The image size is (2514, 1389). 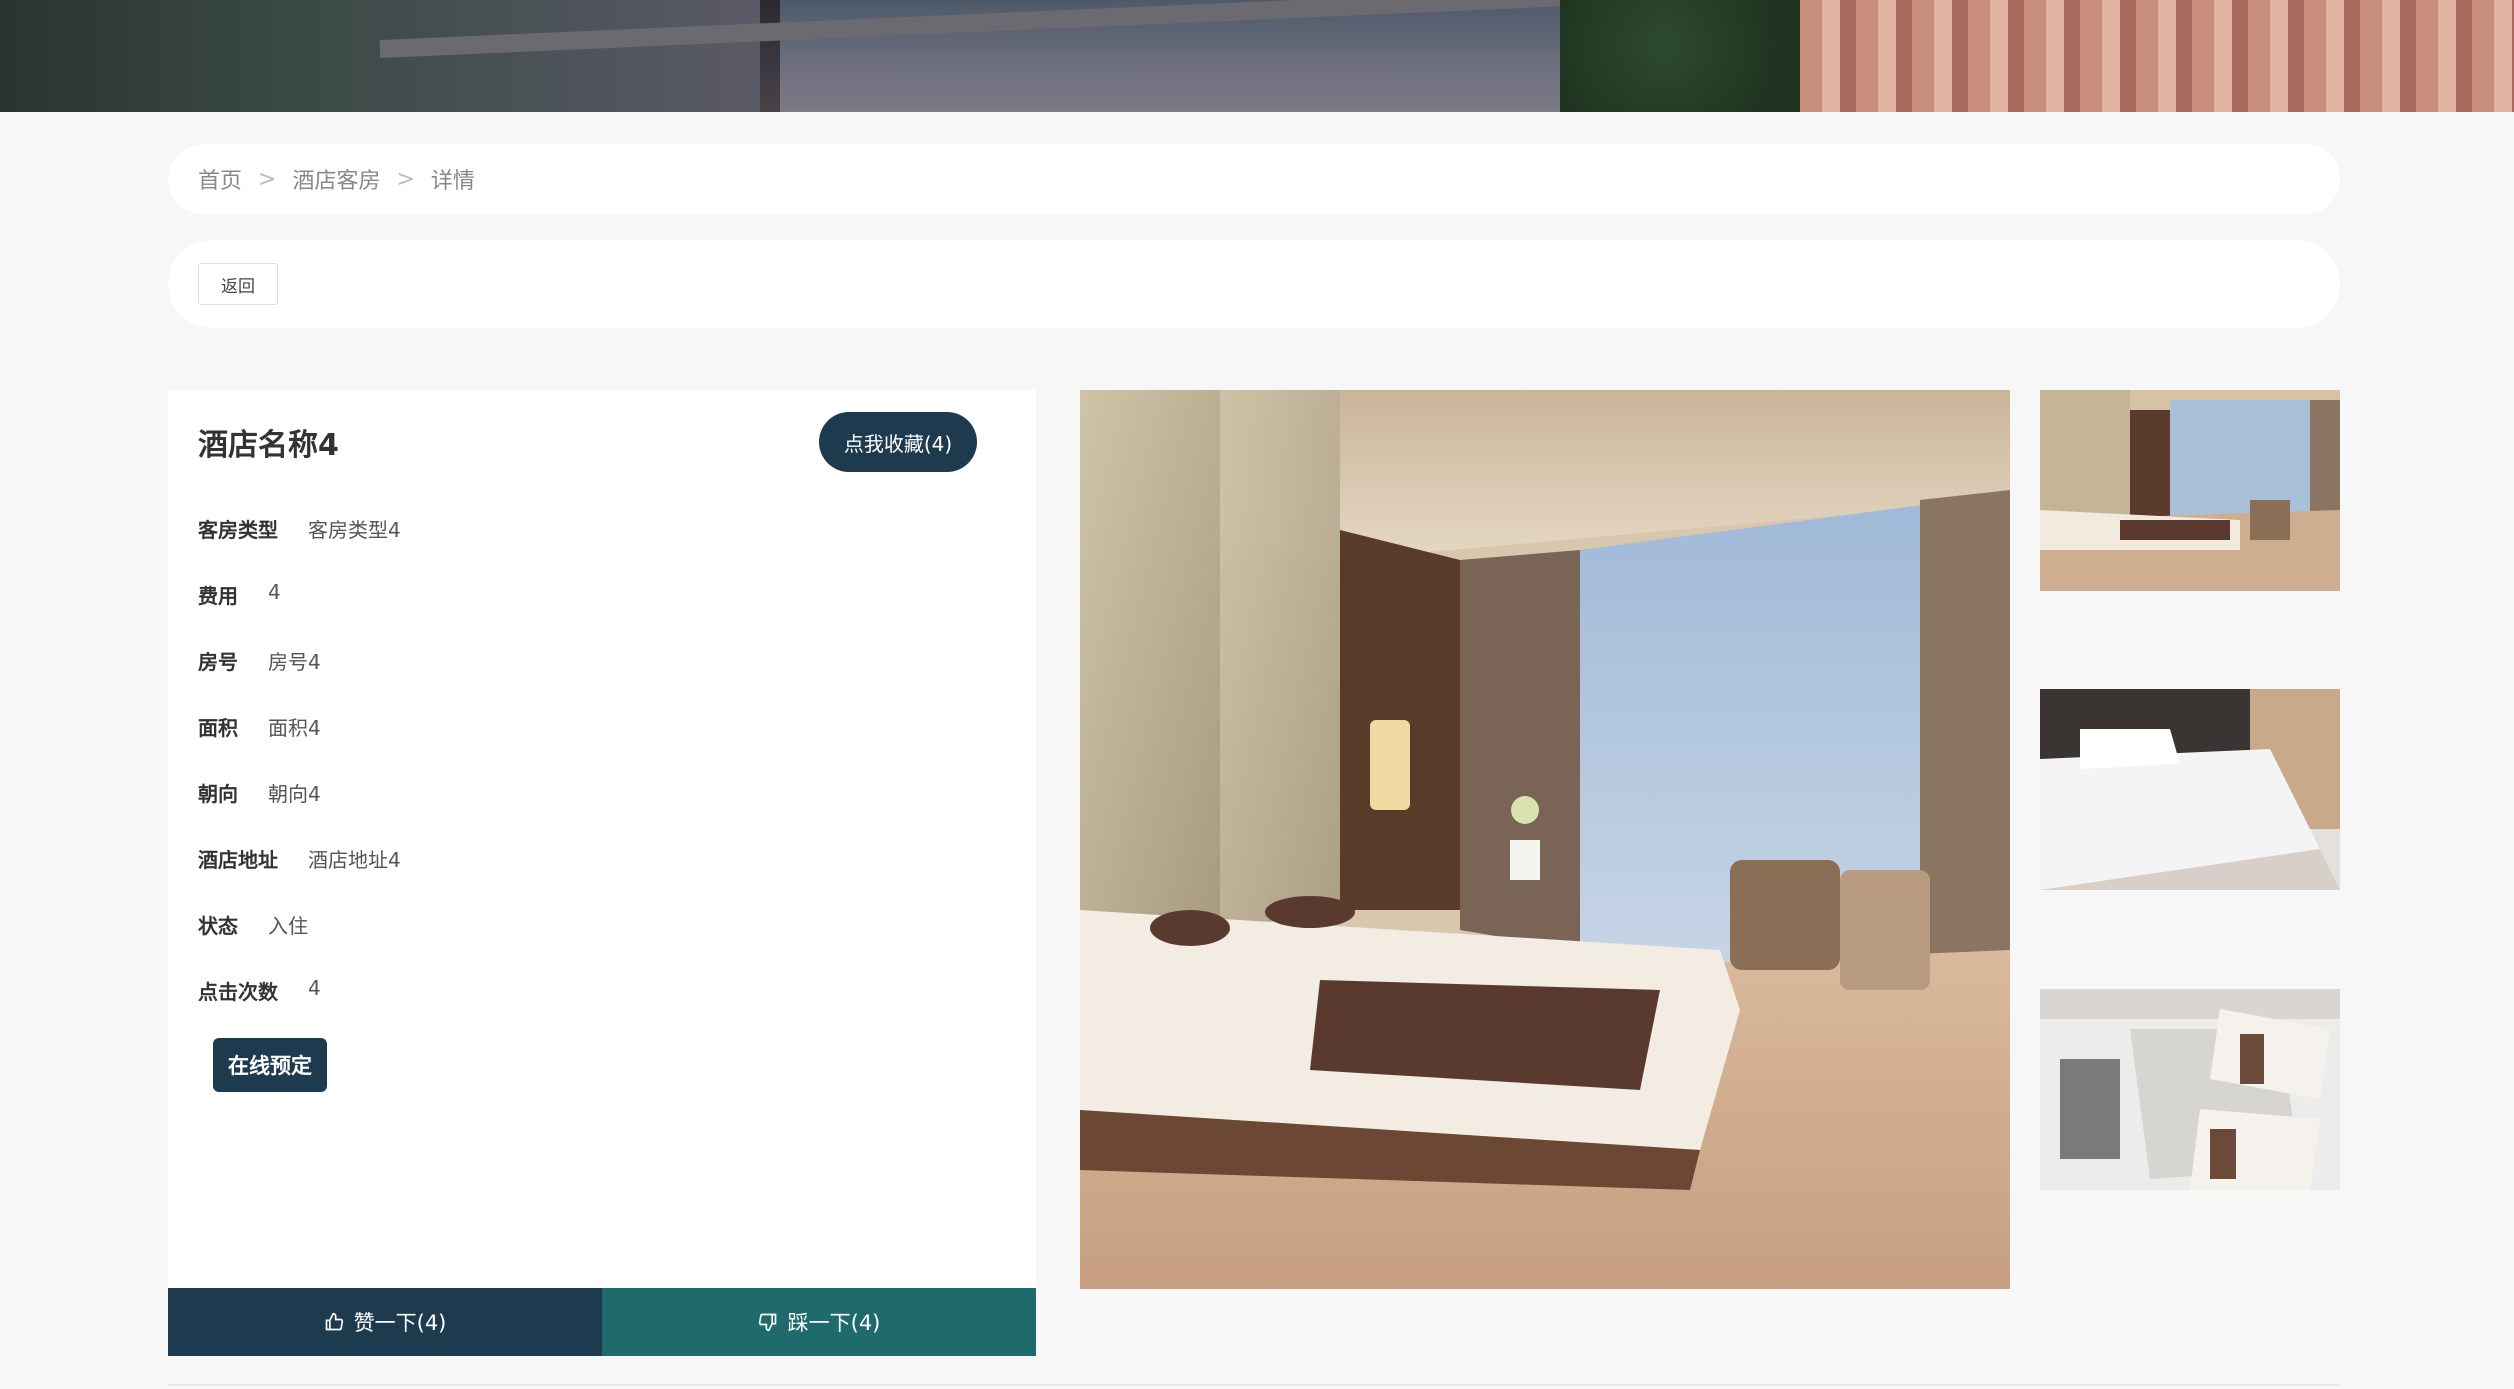 What do you see at coordinates (294, 794) in the screenshot?
I see `field-value: 朝向4` at bounding box center [294, 794].